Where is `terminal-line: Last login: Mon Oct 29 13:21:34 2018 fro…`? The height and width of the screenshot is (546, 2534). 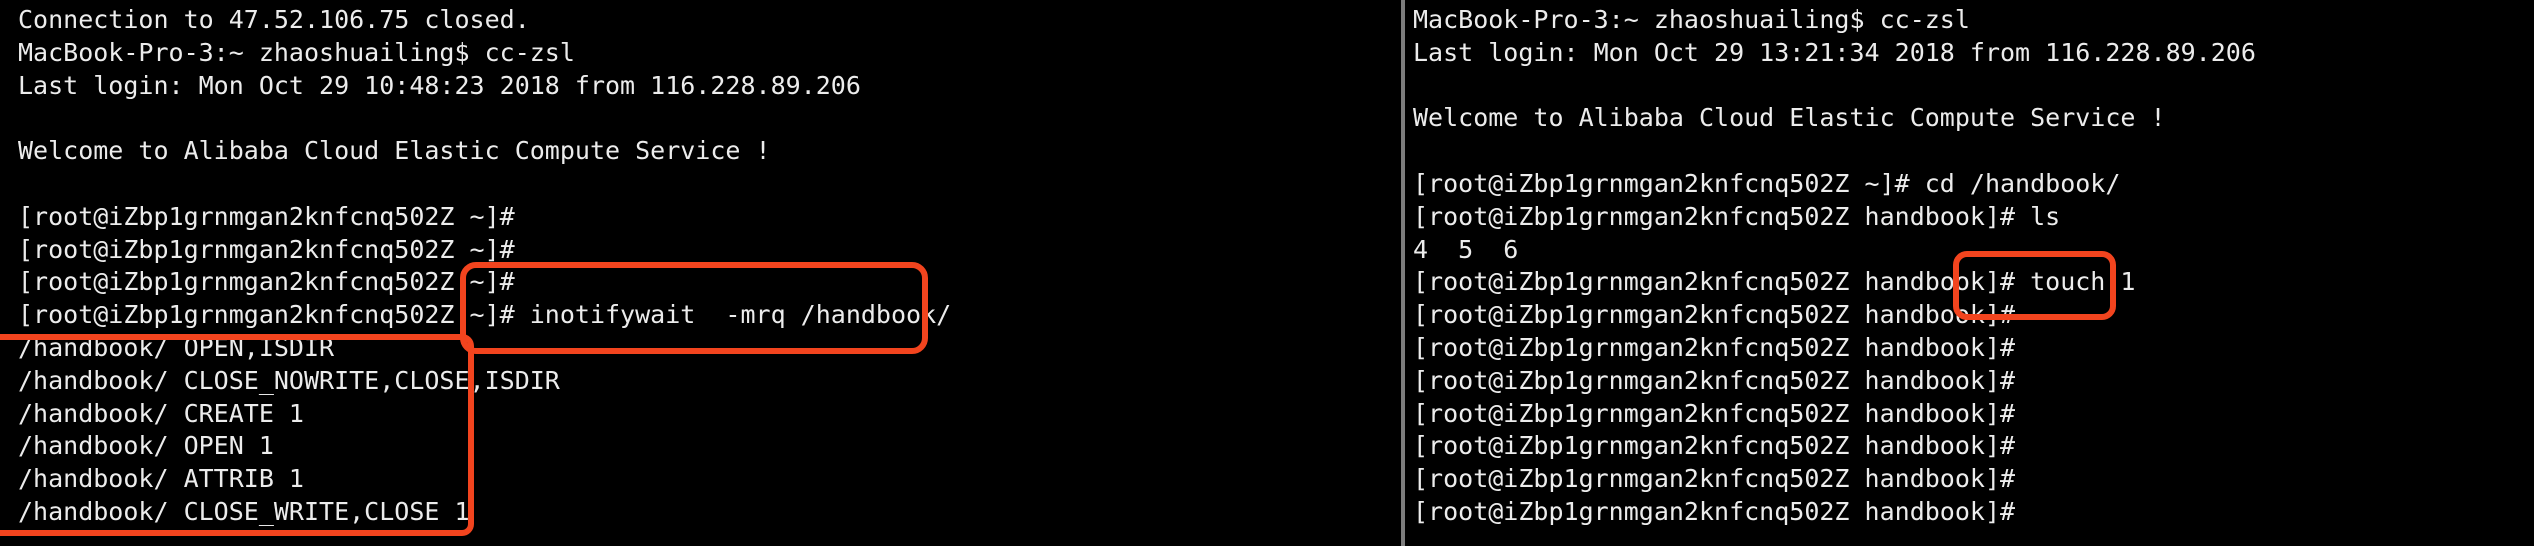 terminal-line: Last login: Mon Oct 29 13:21:34 2018 fro… is located at coordinates (1834, 52).